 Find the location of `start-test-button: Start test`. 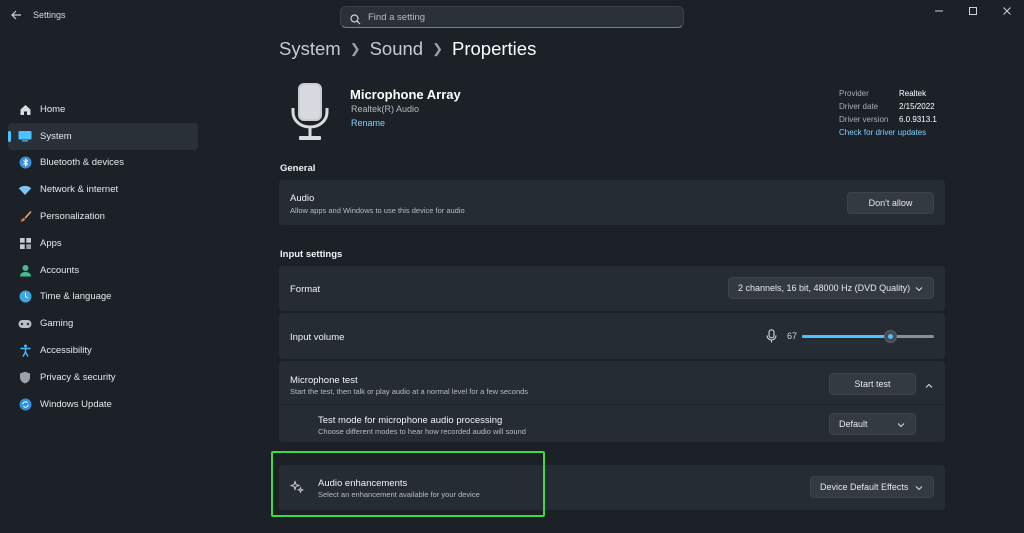

start-test-button: Start test is located at coordinates (872, 384).